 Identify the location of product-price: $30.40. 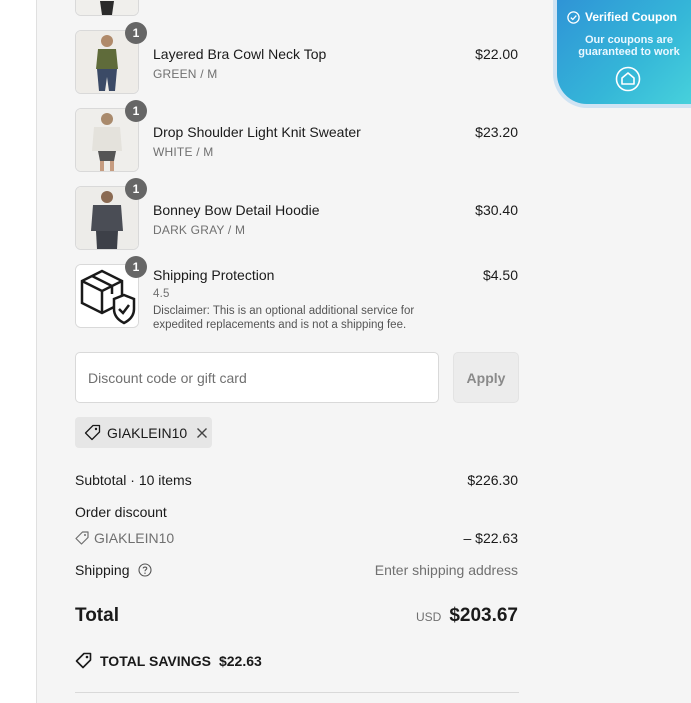
(496, 210).